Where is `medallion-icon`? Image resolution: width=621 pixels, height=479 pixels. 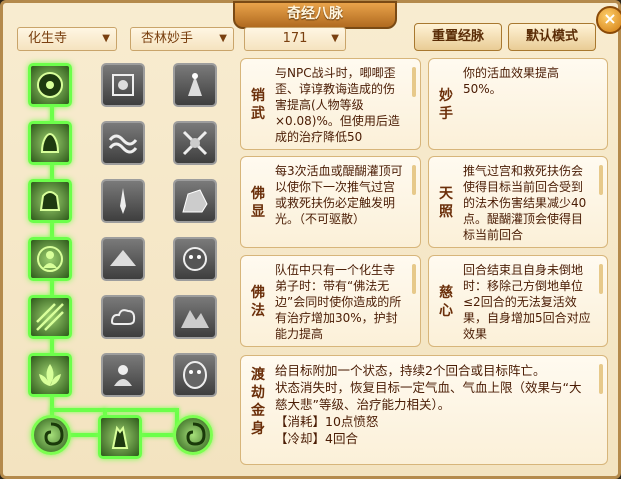 medallion-icon is located at coordinates (123, 85).